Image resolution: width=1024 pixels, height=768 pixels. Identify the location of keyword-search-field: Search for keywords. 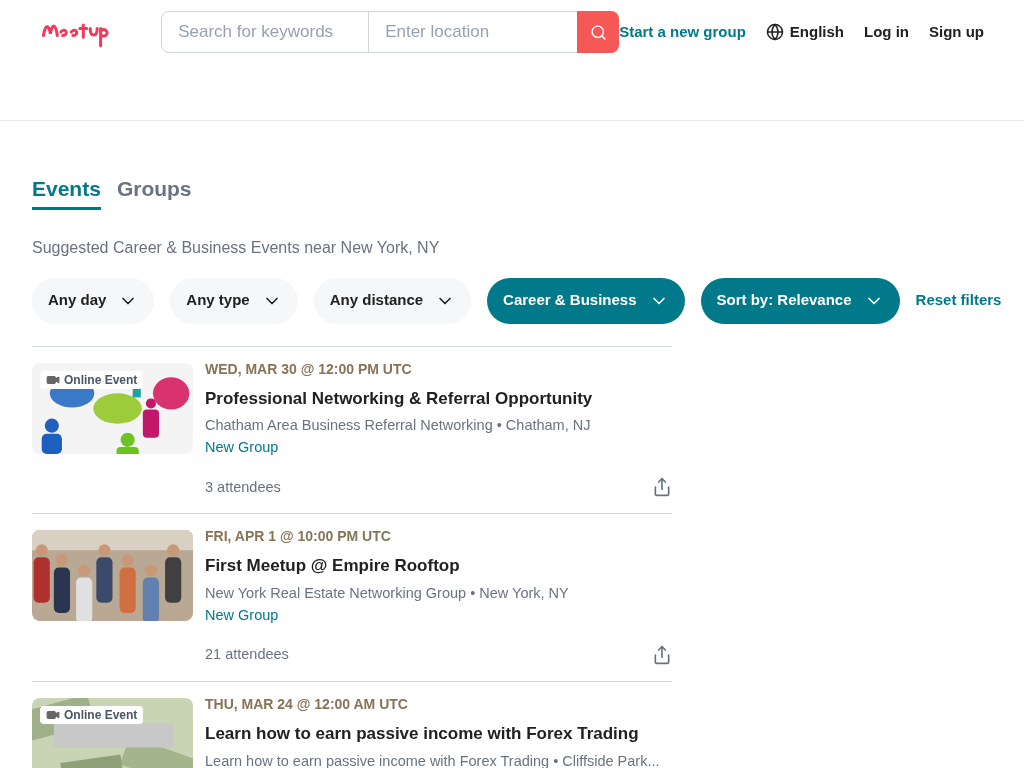
(265, 32).